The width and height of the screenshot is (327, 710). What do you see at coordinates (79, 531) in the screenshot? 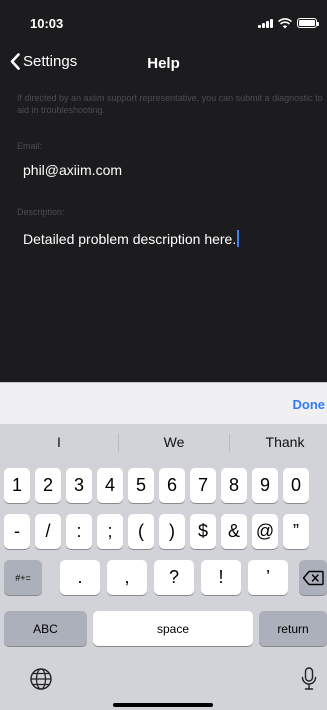
I see `key-colon: :` at bounding box center [79, 531].